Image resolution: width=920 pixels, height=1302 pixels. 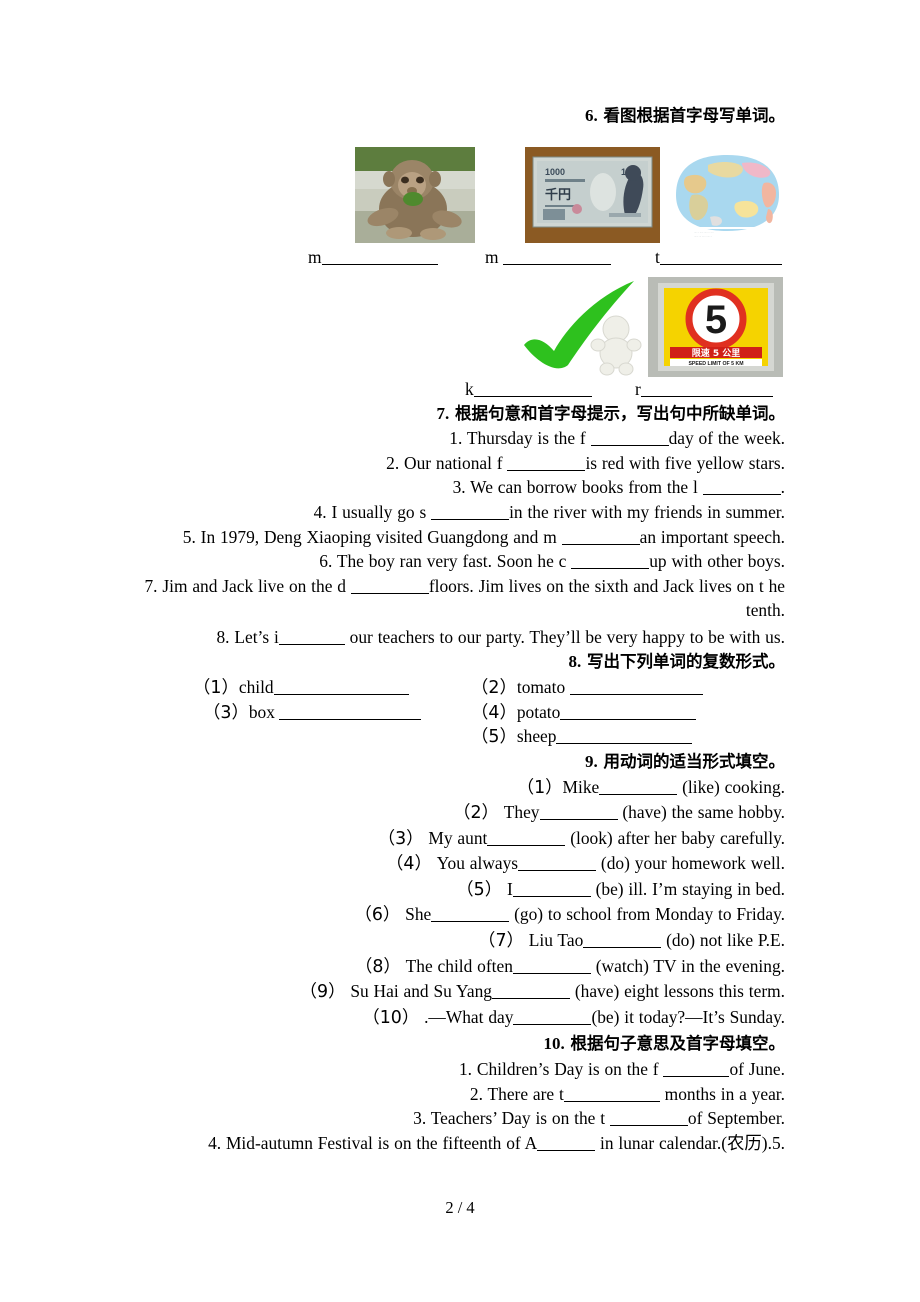 What do you see at coordinates (459, 116) in the screenshot?
I see `section-6-heading: 6. 看图根据首字母写单词。` at bounding box center [459, 116].